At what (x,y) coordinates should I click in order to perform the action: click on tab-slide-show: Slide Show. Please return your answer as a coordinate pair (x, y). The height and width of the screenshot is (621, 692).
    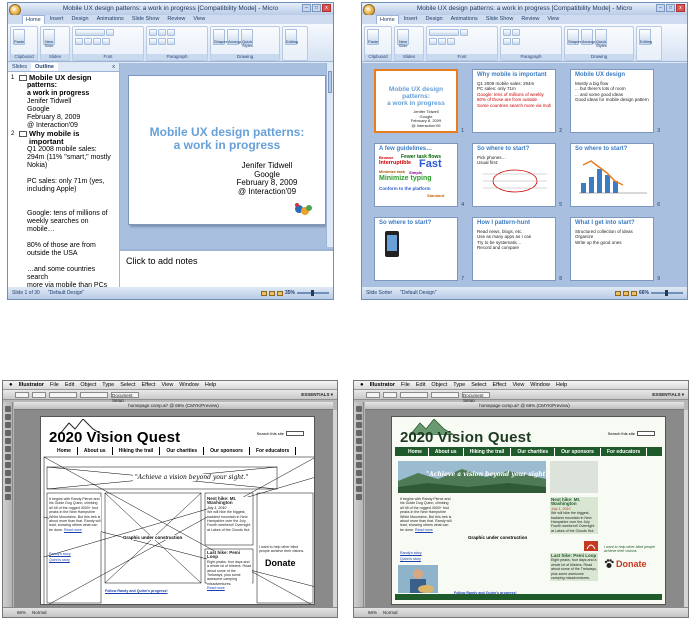
    Looking at the image, I should click on (146, 19).